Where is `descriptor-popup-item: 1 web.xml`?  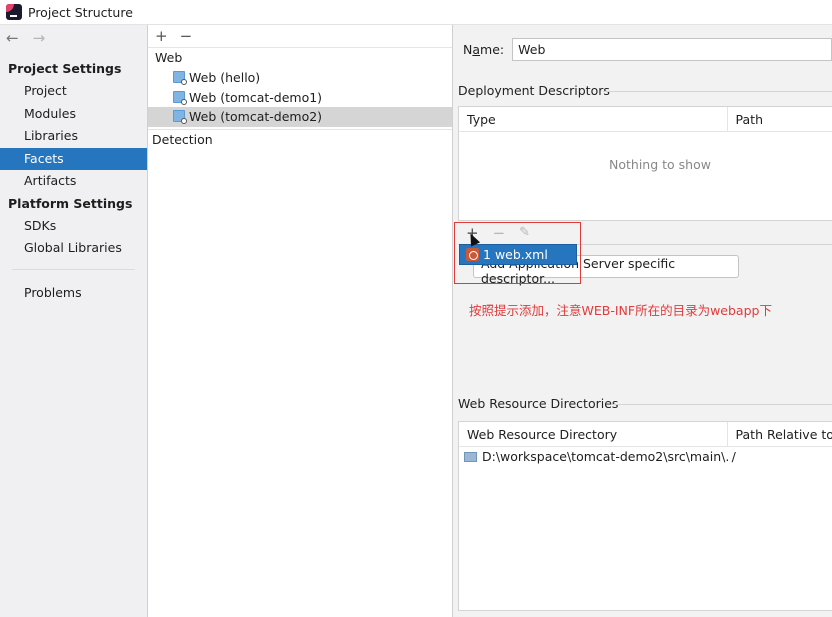 descriptor-popup-item: 1 web.xml is located at coordinates (518, 254).